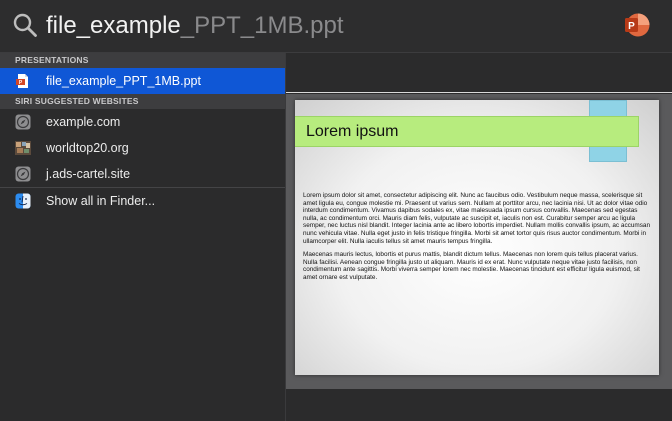  What do you see at coordinates (479, 73) in the screenshot?
I see `preview-top-band` at bounding box center [479, 73].